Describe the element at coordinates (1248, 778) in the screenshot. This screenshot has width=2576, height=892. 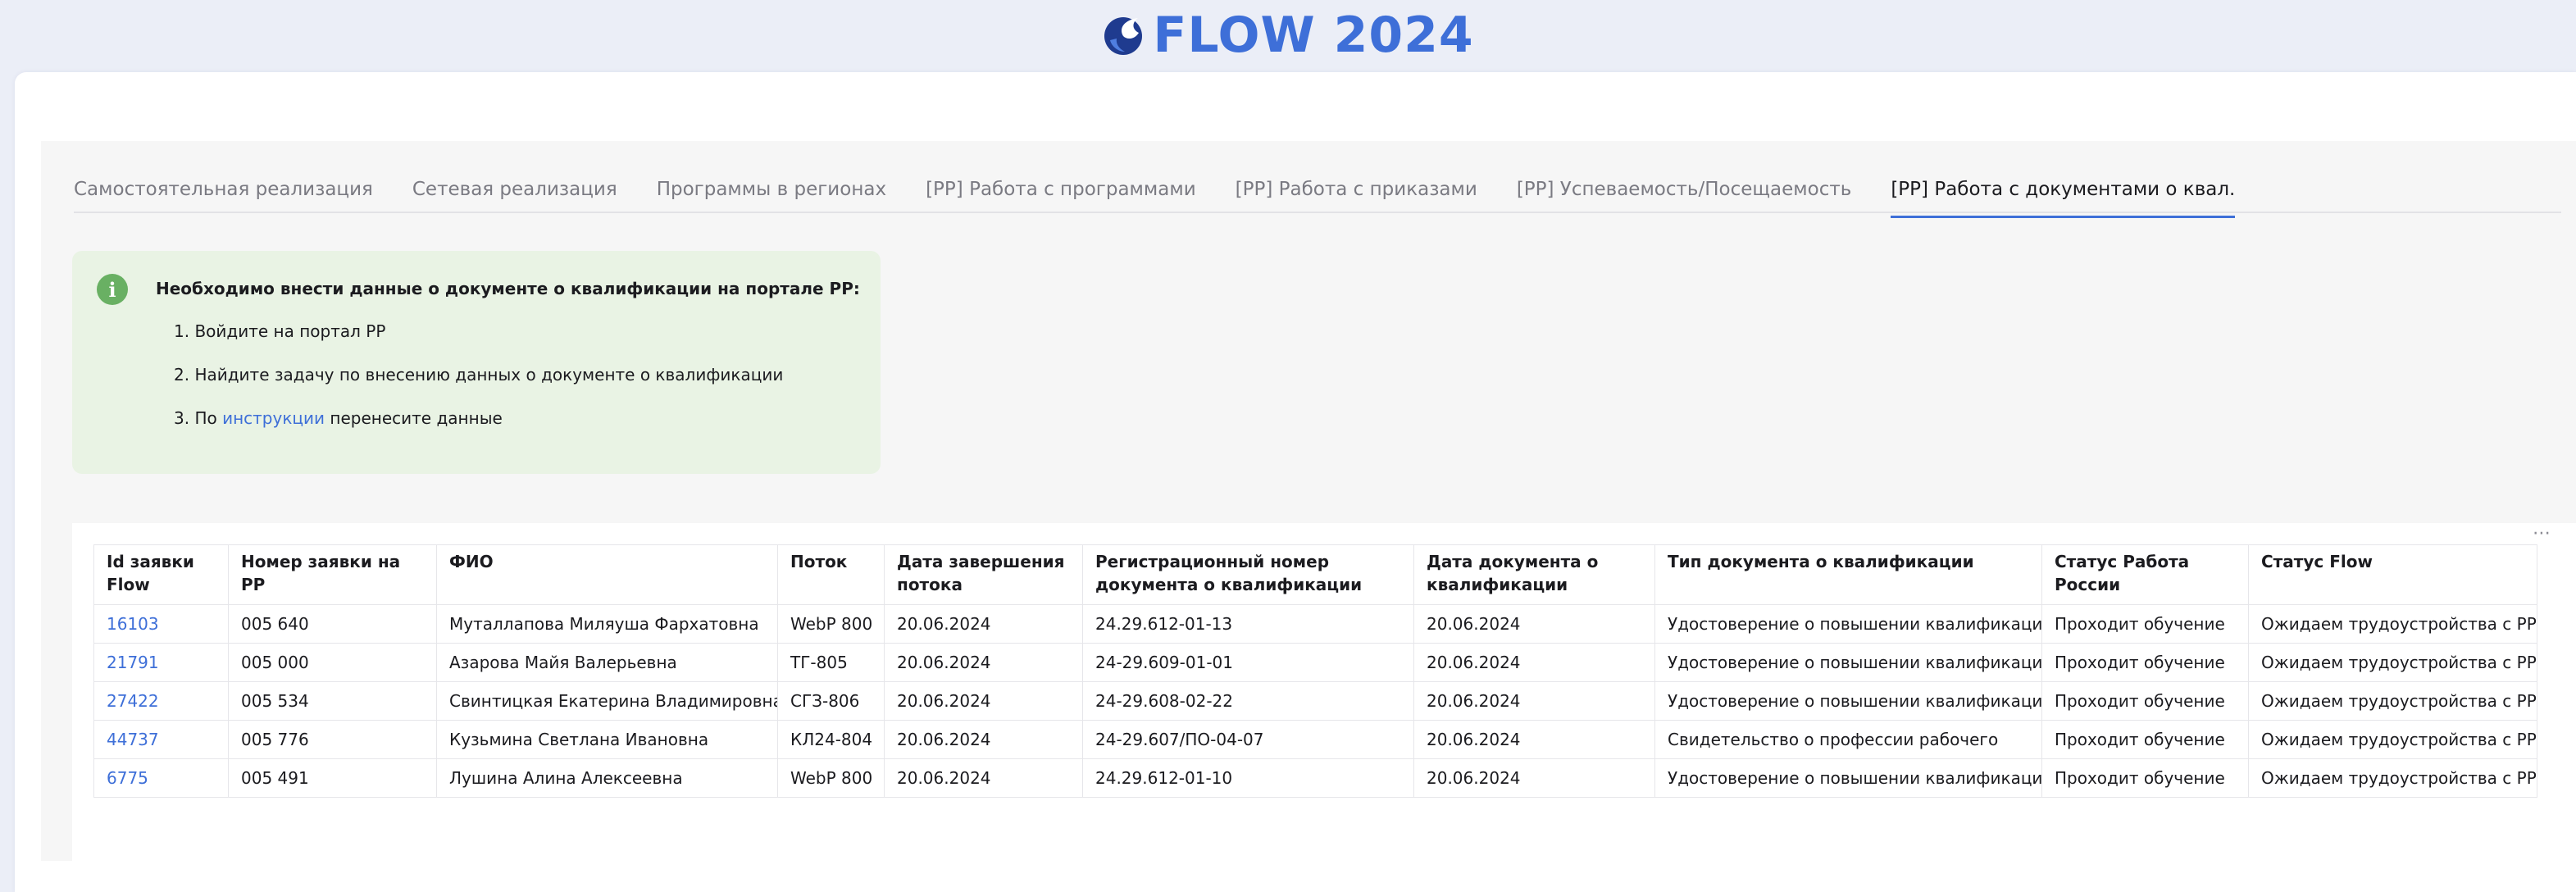
I see `cell-registration-number: 24.29.612-01-10` at that location.